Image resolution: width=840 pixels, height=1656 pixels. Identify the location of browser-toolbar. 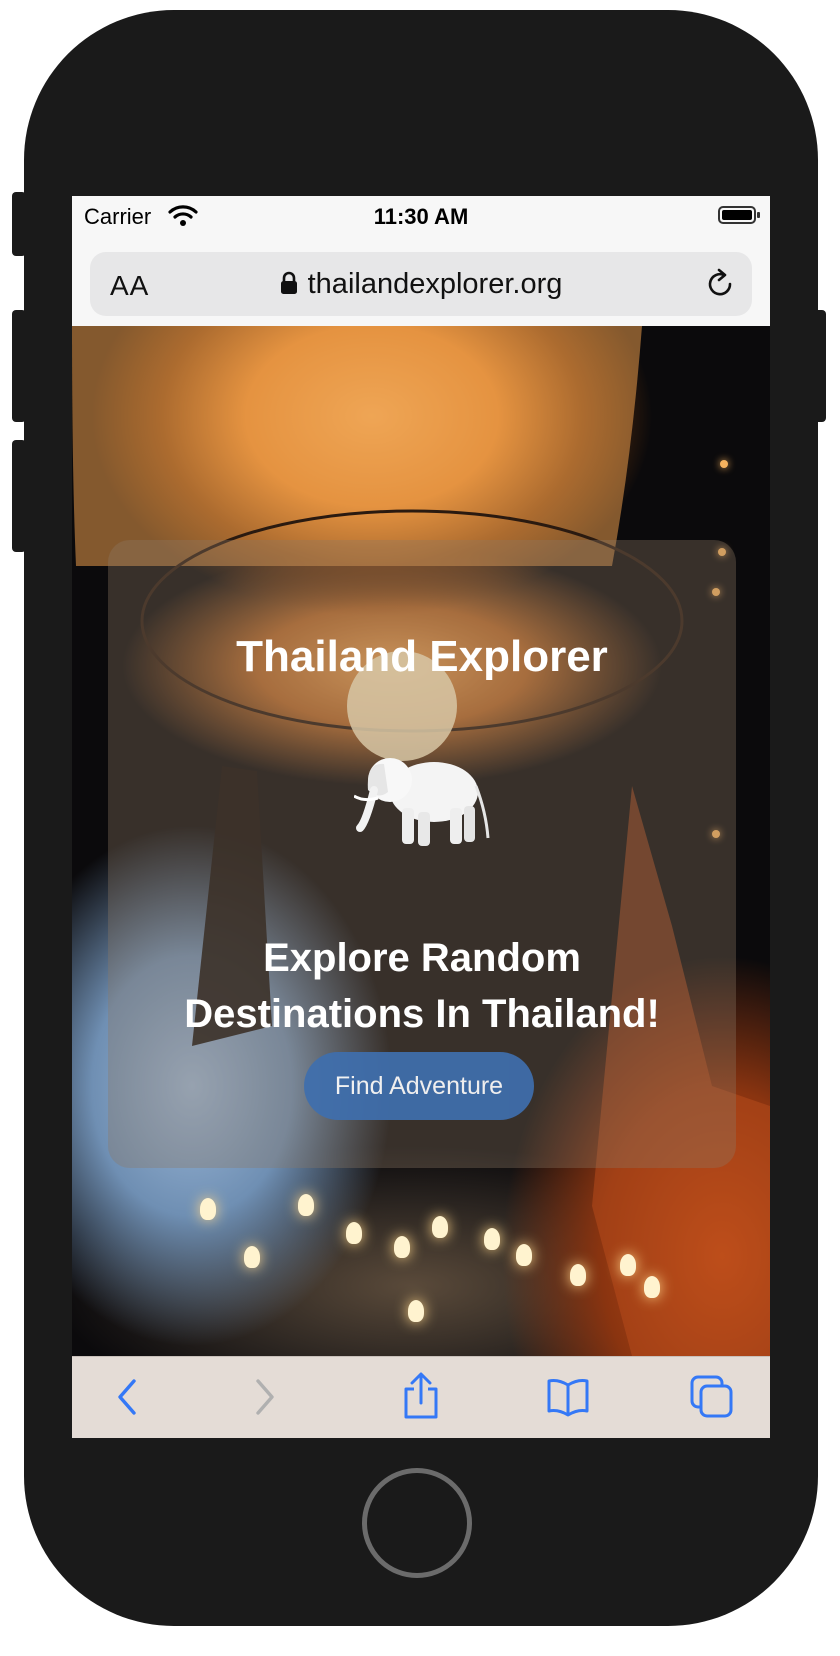
(421, 1397).